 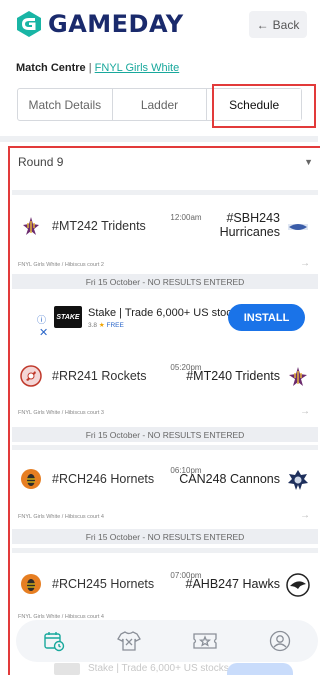 I want to click on app-header: GAMEDAY ← Back, so click(x=159, y=25).